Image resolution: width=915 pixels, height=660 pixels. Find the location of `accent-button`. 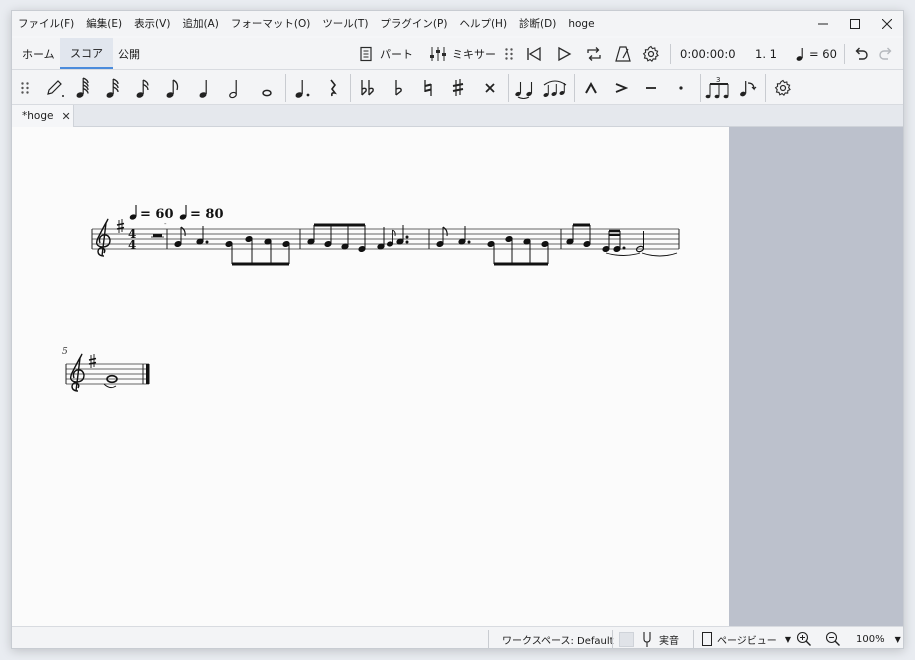

accent-button is located at coordinates (621, 88).